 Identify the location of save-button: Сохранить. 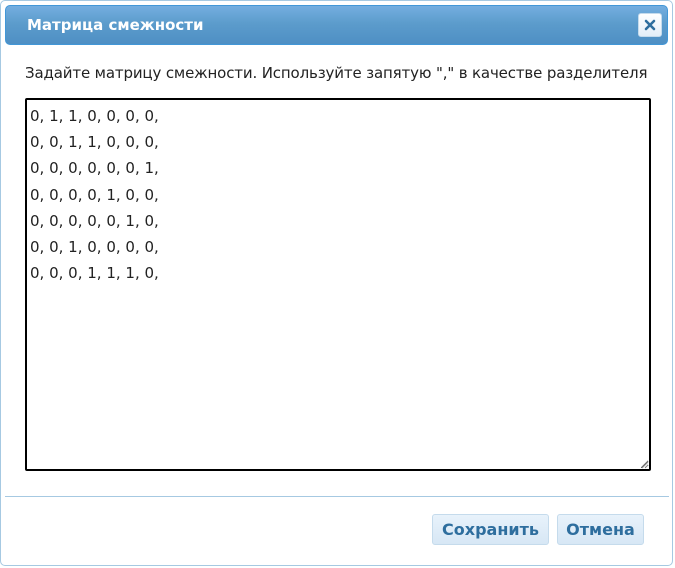
(490, 529).